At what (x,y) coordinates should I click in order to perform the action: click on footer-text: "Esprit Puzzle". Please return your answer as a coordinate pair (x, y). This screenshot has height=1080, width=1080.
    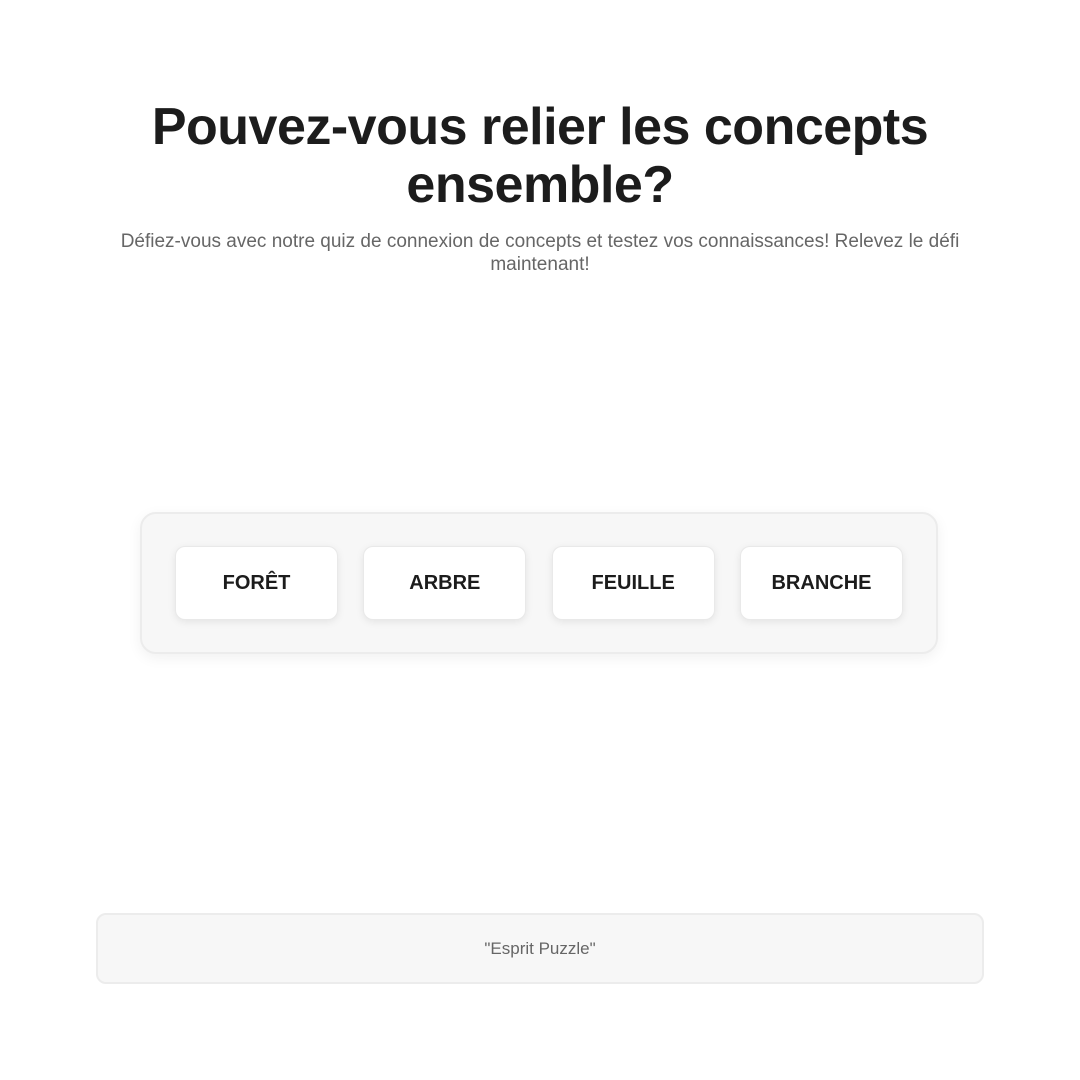
    Looking at the image, I should click on (540, 948).